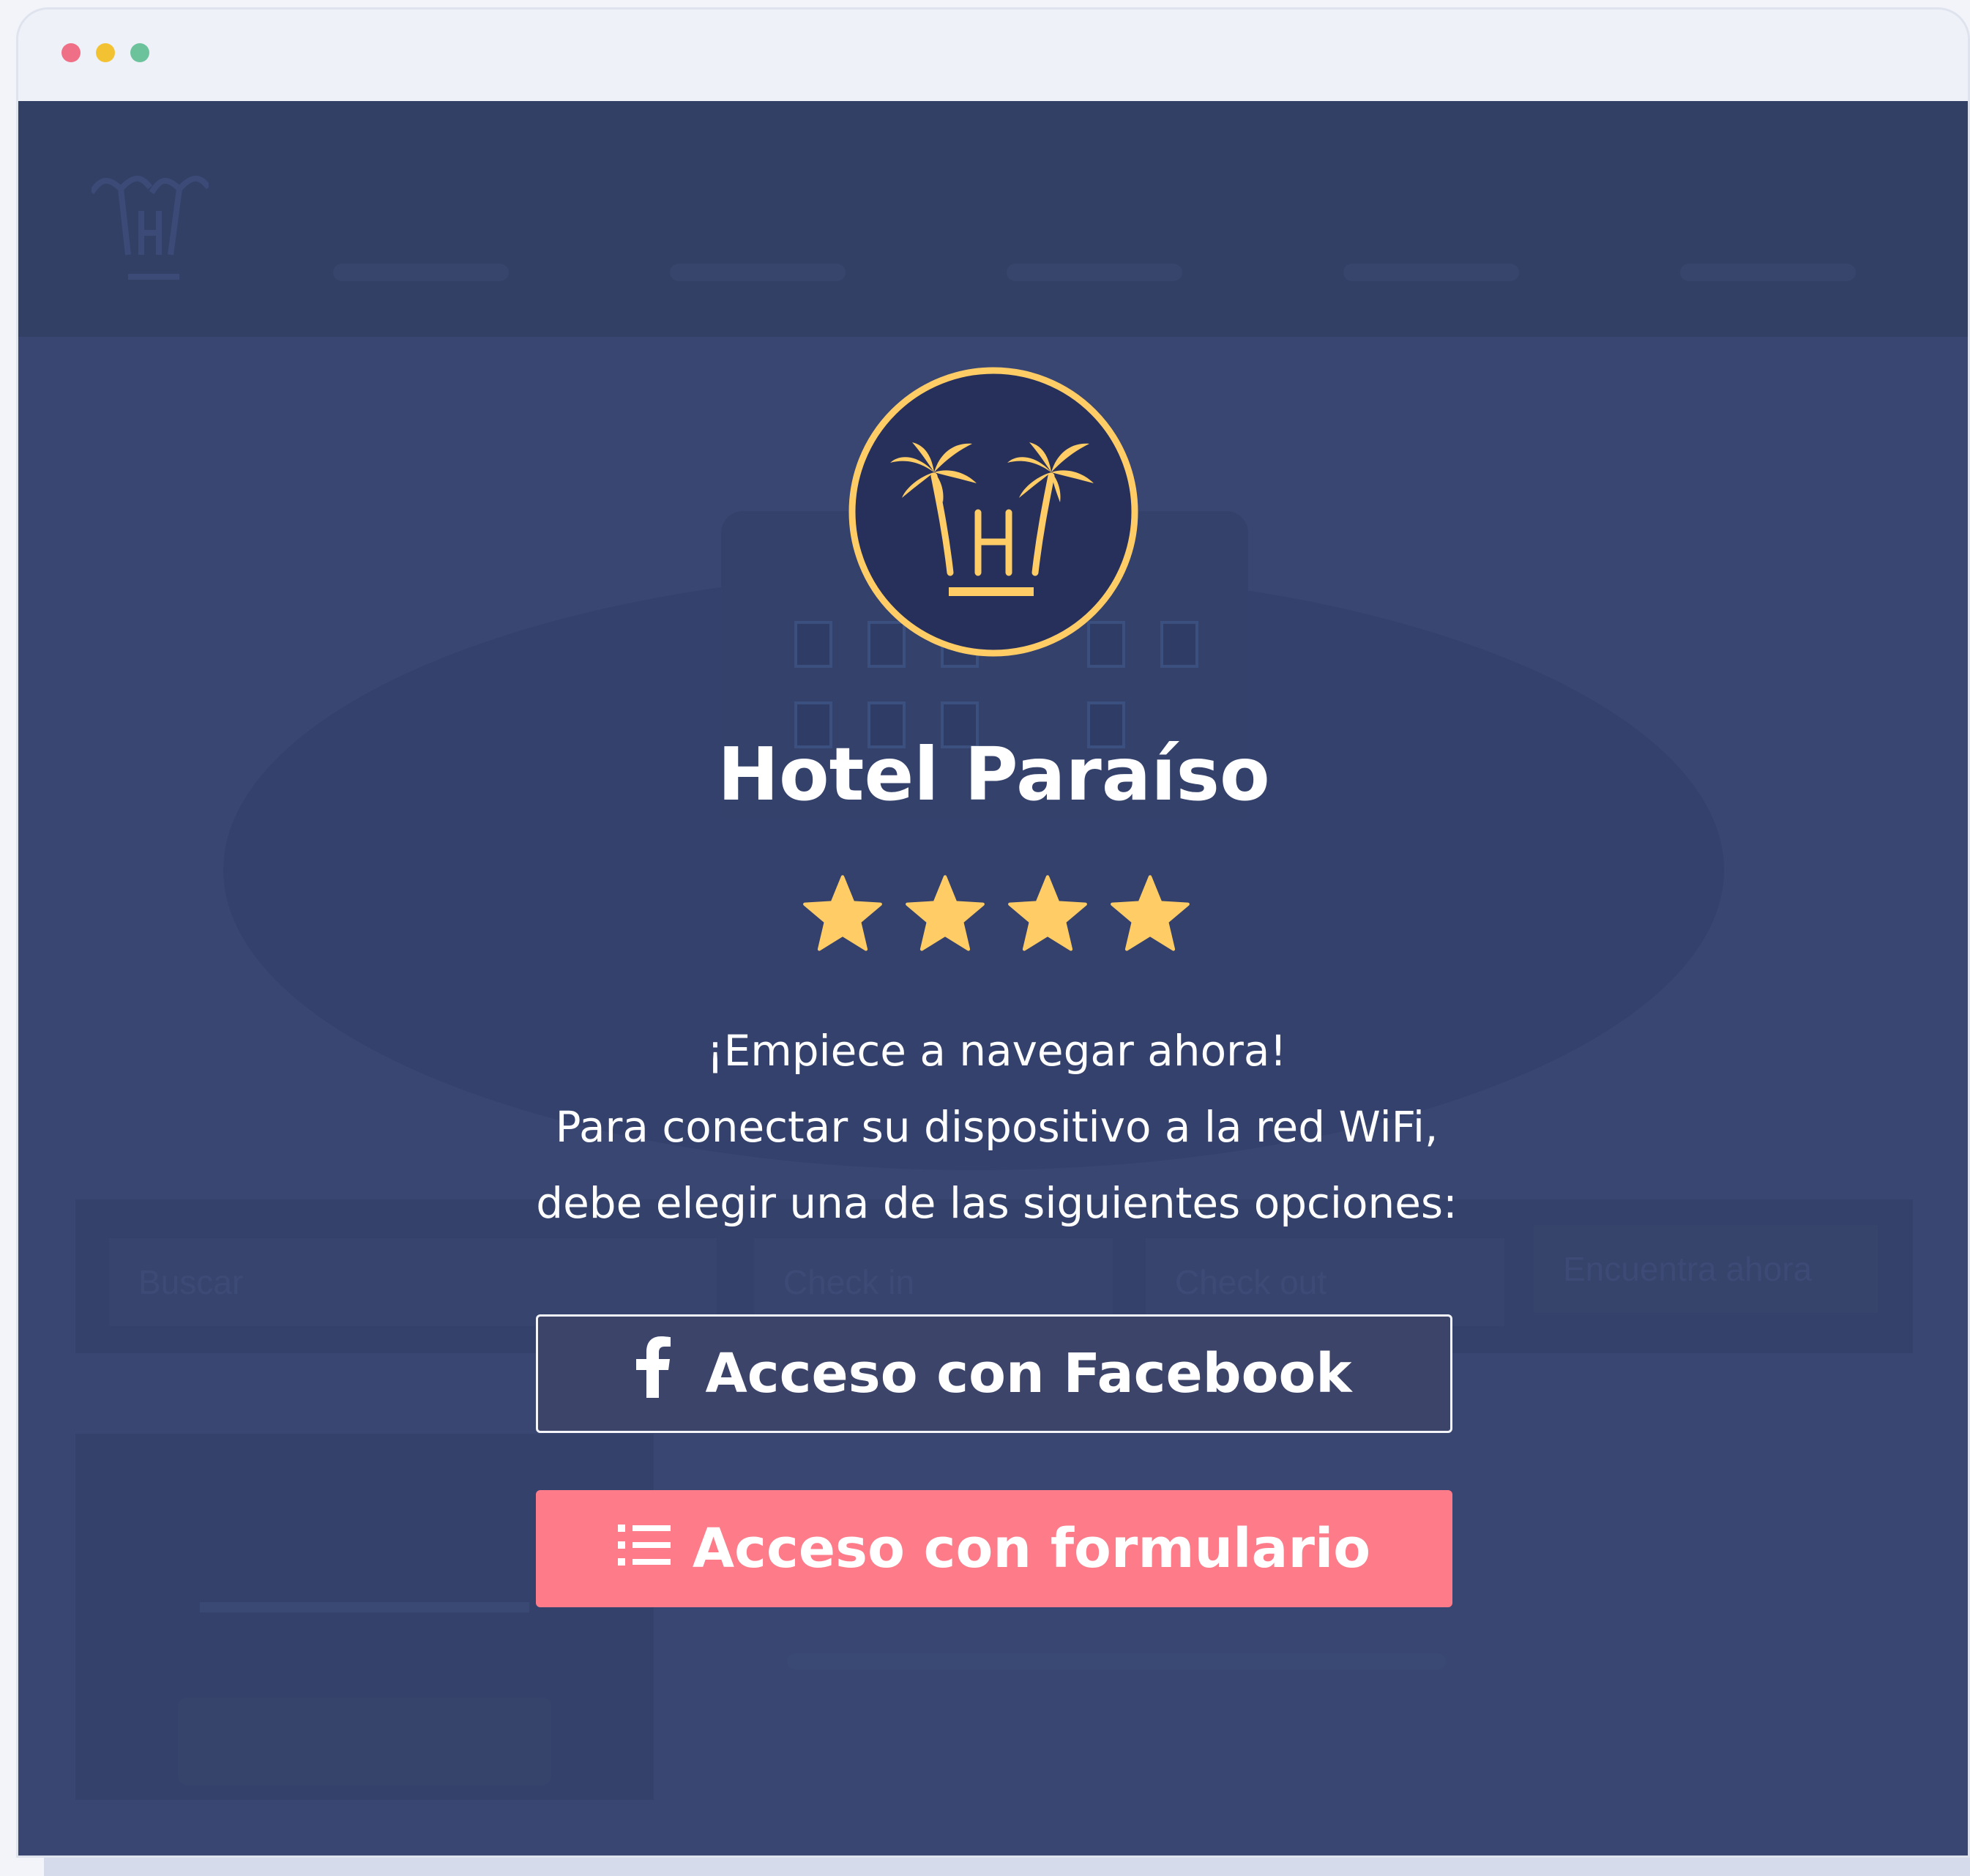 This screenshot has width=1970, height=1876. Describe the element at coordinates (413, 1282) in the screenshot. I see `background-search-input: Buscar` at that location.